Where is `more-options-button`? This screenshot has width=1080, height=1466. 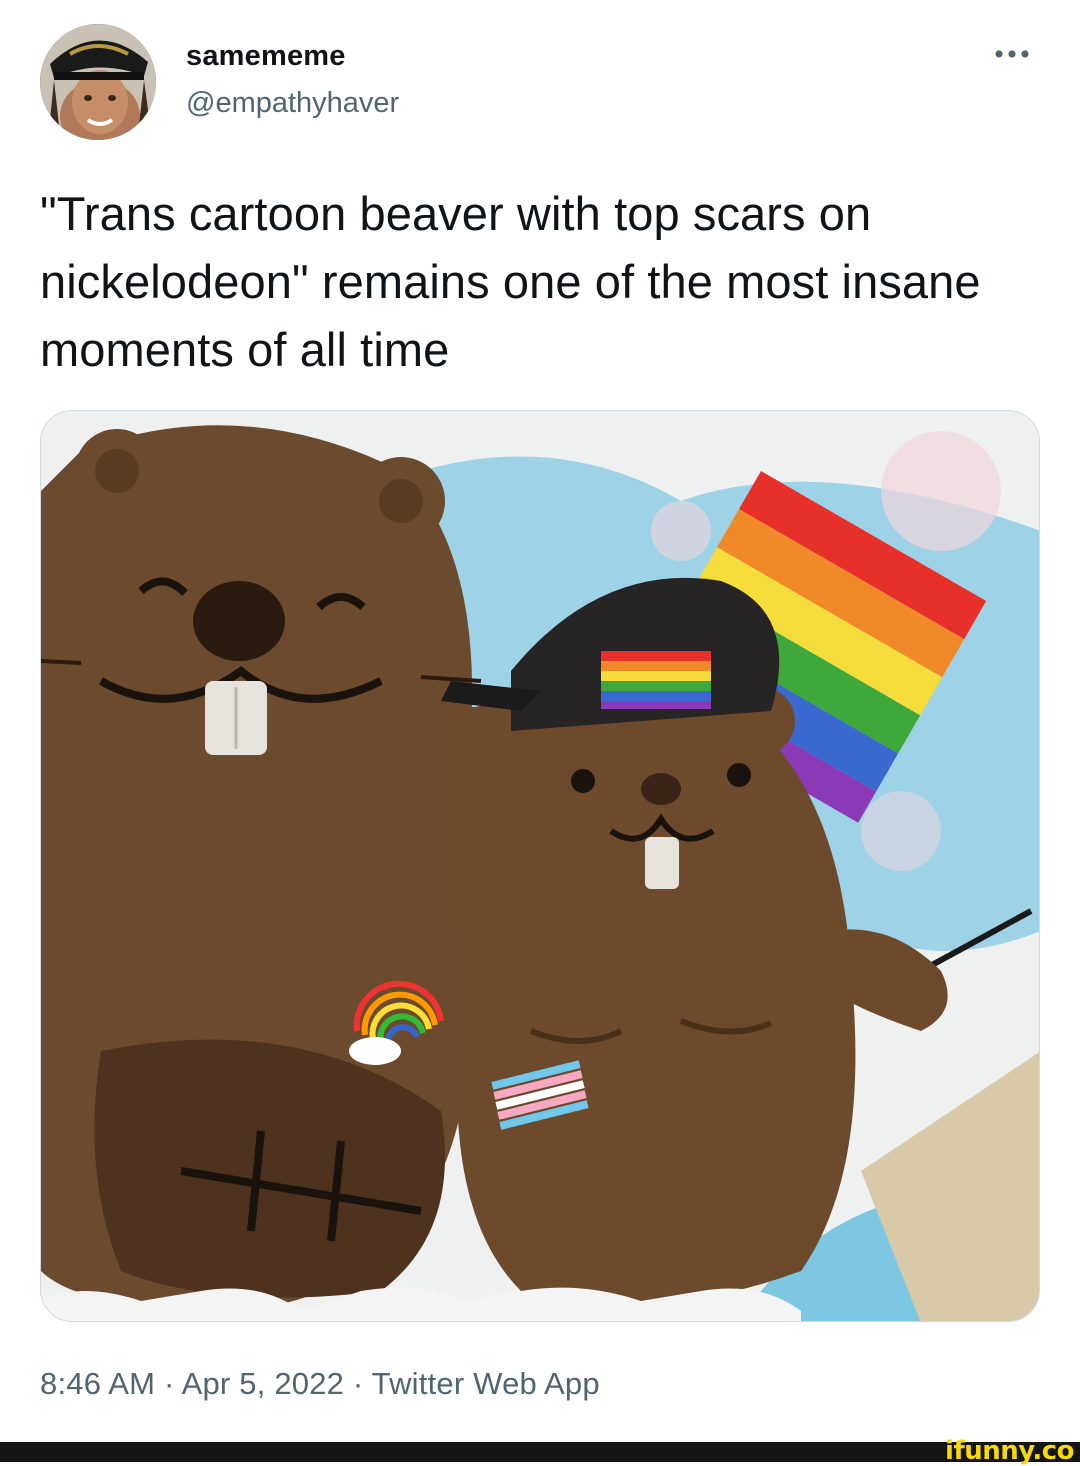
more-options-button is located at coordinates (1012, 54).